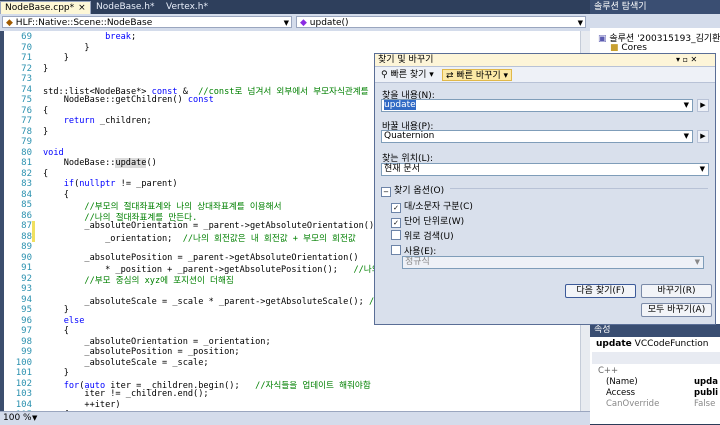  I want to click on whole-word-label: 단어 단위로(W), so click(434, 222).